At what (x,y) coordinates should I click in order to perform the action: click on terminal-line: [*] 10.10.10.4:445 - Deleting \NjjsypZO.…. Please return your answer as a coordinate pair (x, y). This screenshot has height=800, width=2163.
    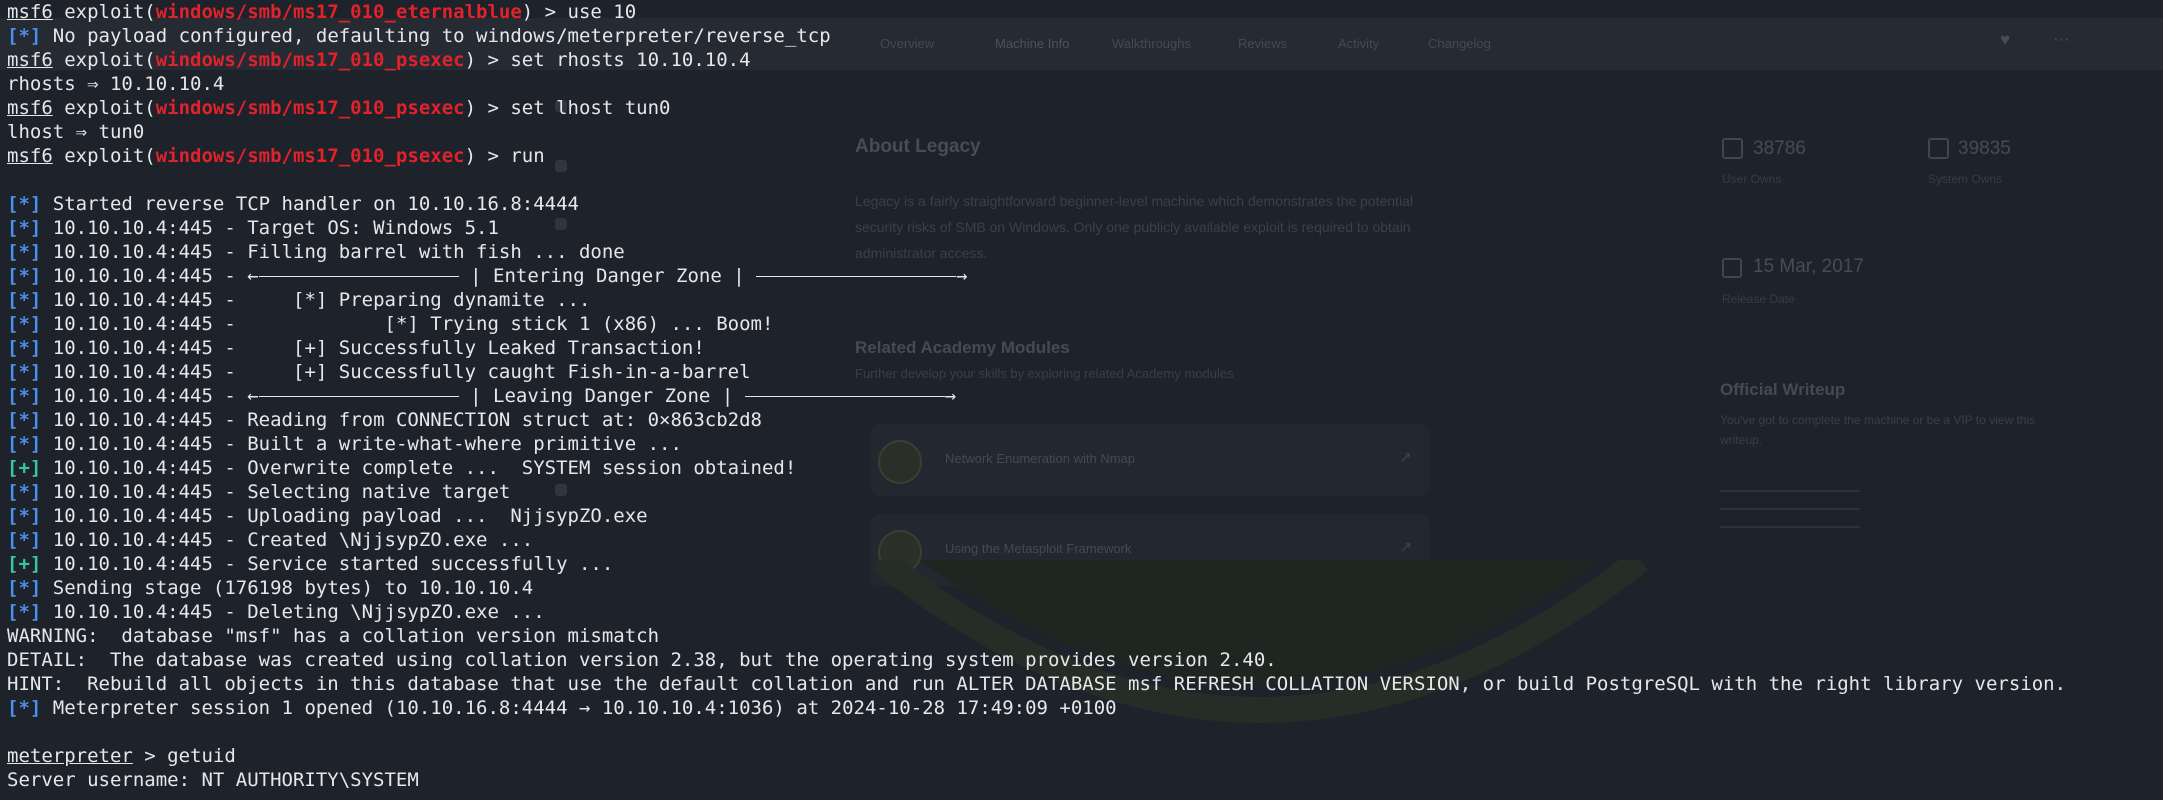
    Looking at the image, I should click on (1036, 612).